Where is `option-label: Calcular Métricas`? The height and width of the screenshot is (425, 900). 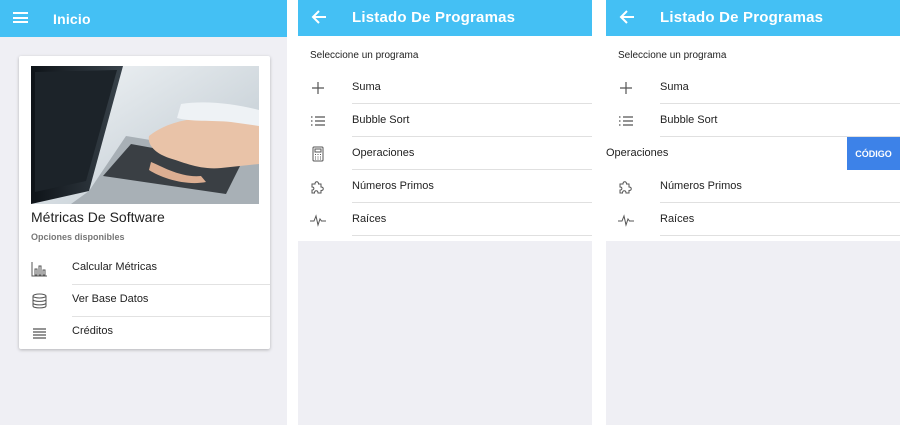
option-label: Calcular Métricas is located at coordinates (114, 267).